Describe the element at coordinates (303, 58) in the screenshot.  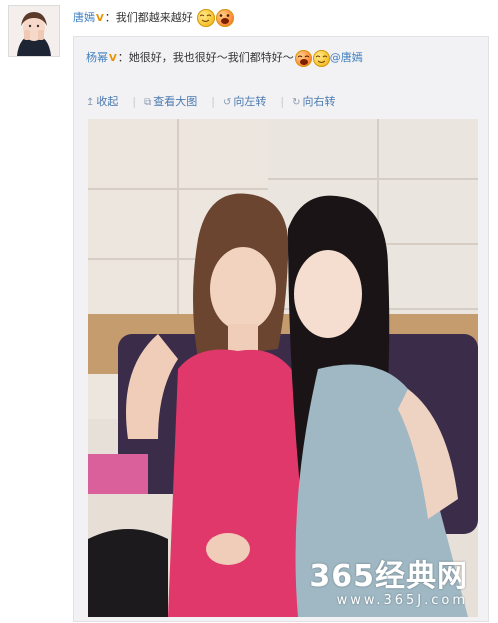
I see `laughing-emoji-icon` at that location.